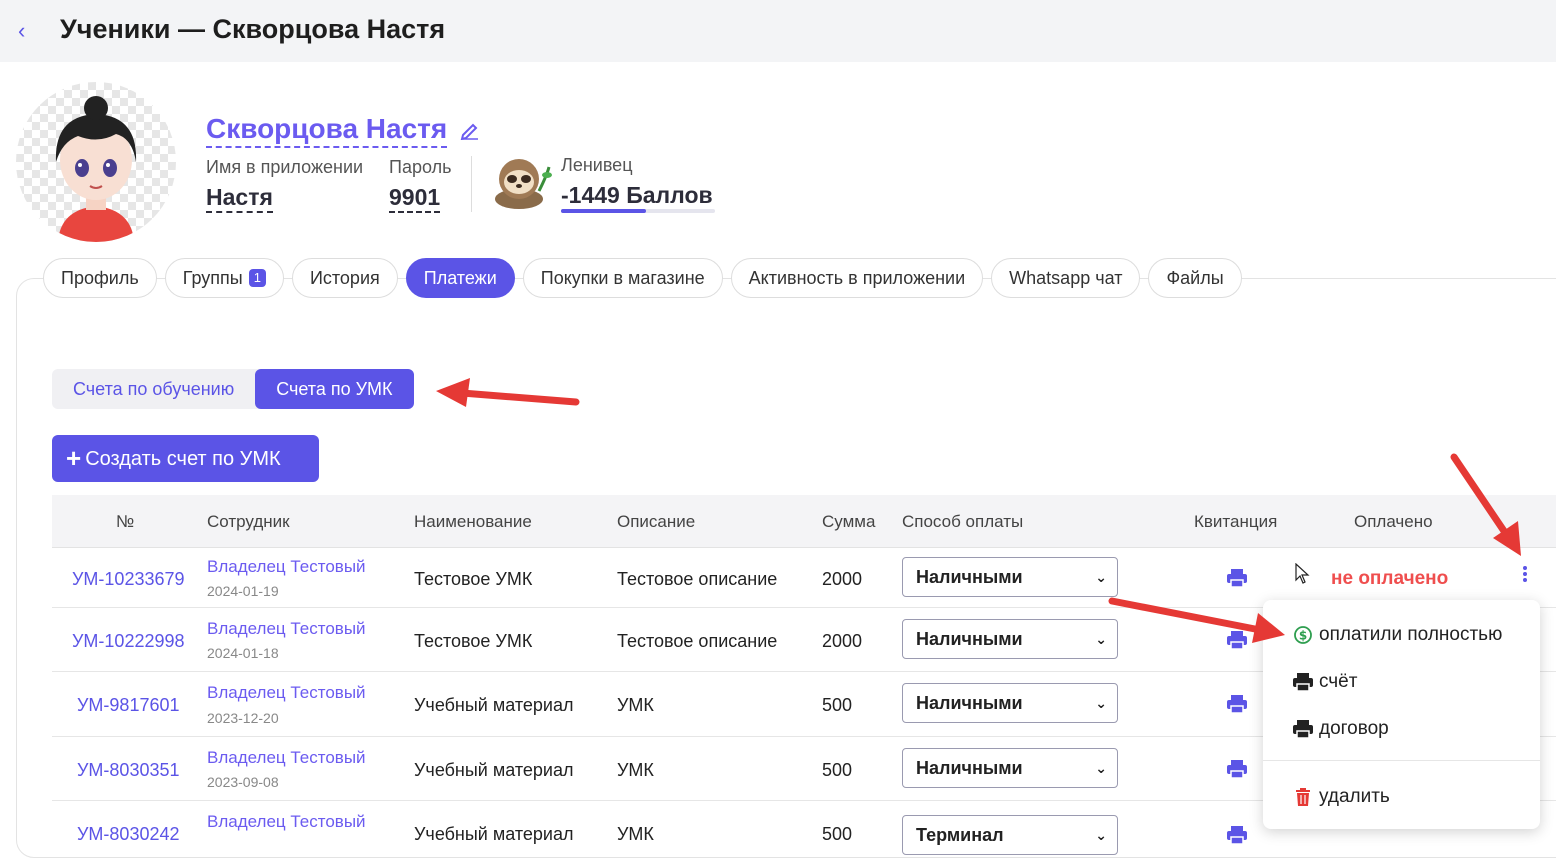 The image size is (1556, 858). What do you see at coordinates (243, 782) in the screenshot?
I see `invoice-date: 2023-09-08` at bounding box center [243, 782].